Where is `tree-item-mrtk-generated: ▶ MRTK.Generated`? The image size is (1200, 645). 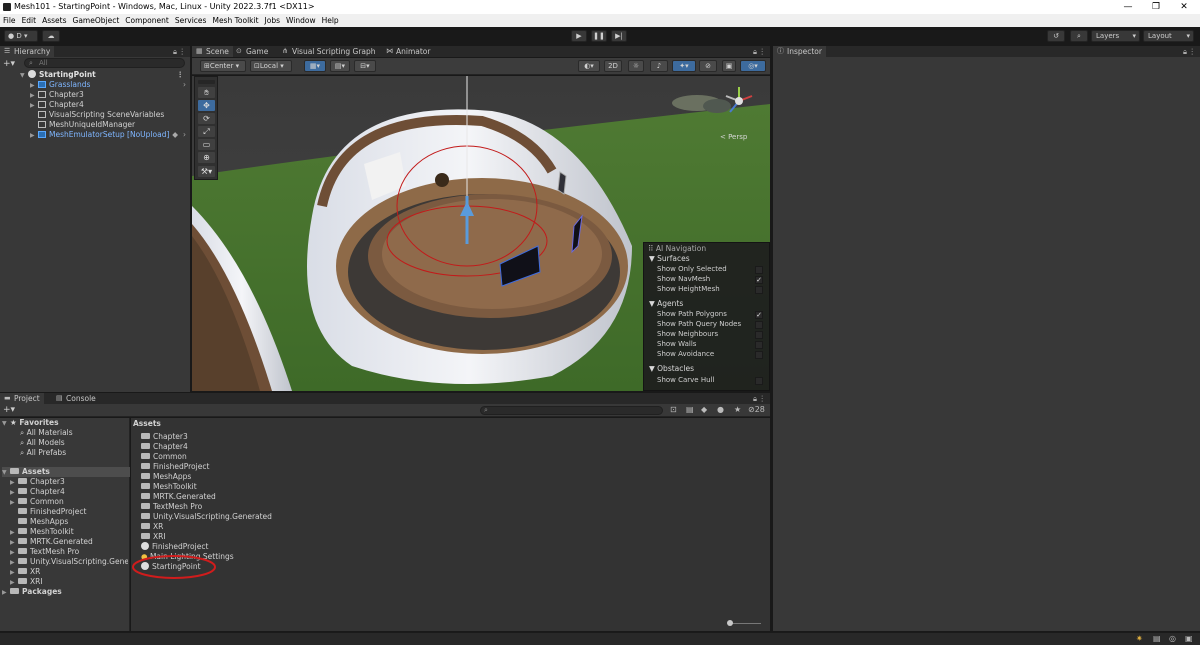
tree-item-mrtk-generated: ▶ MRTK.Generated is located at coordinates (51, 542).